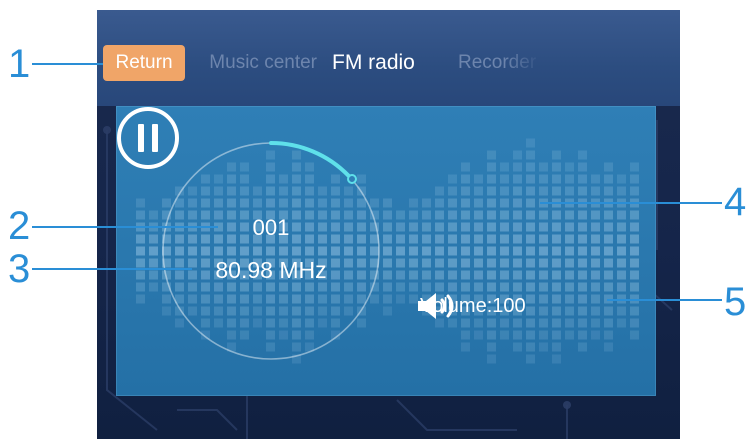 The height and width of the screenshot is (439, 751). I want to click on tab-recorder: Recorder, so click(500, 63).